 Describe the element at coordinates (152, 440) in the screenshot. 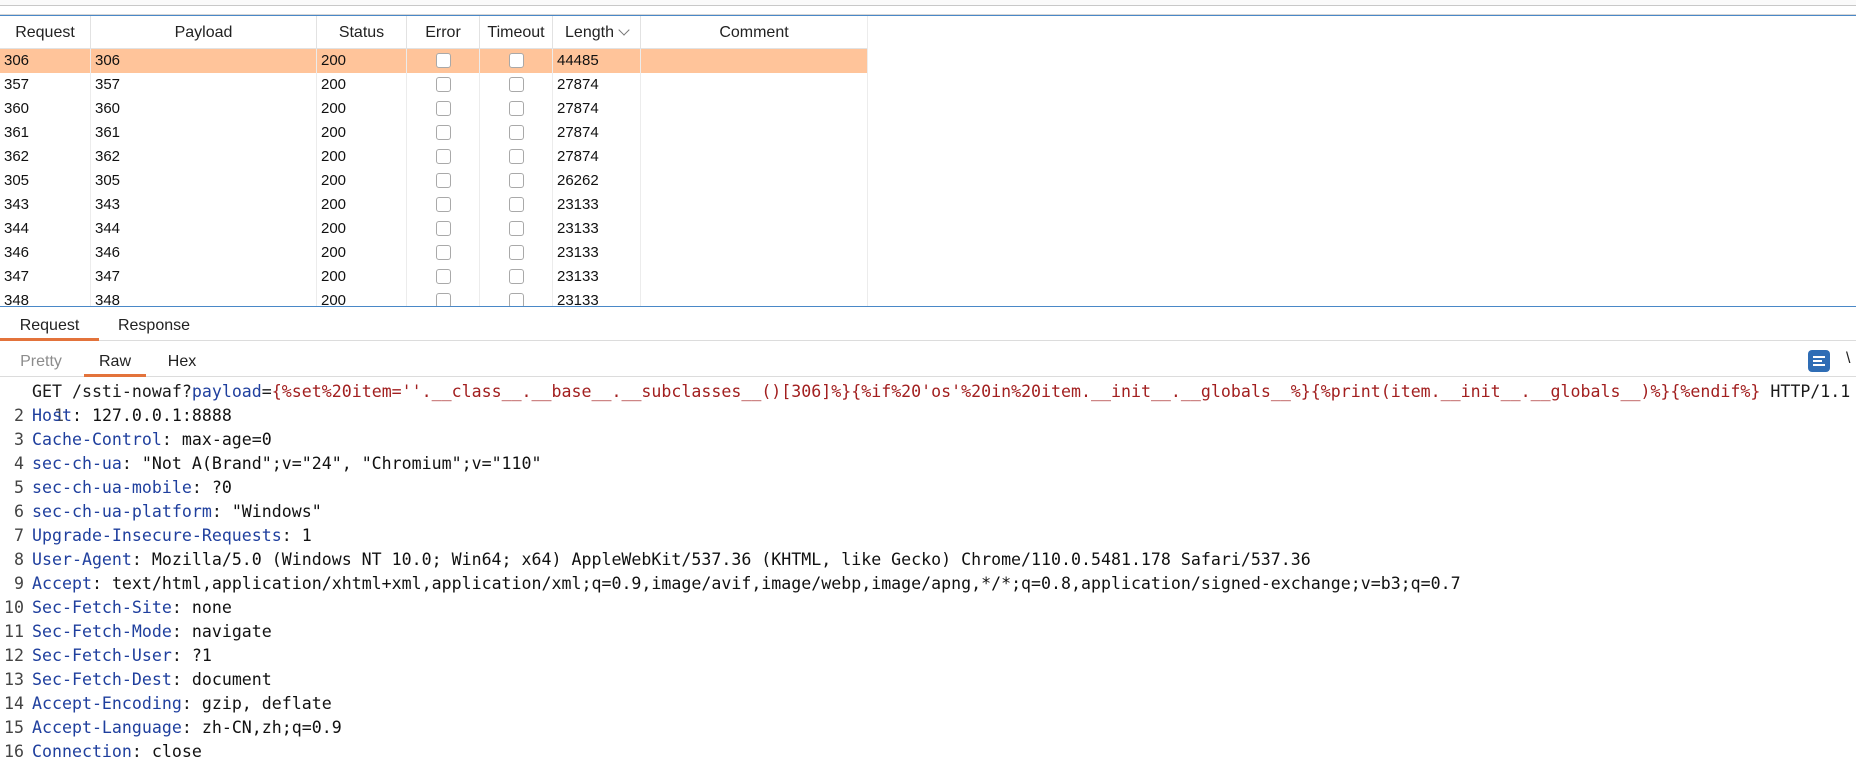

I see `header-line: Cache-Control: max-age=0` at that location.